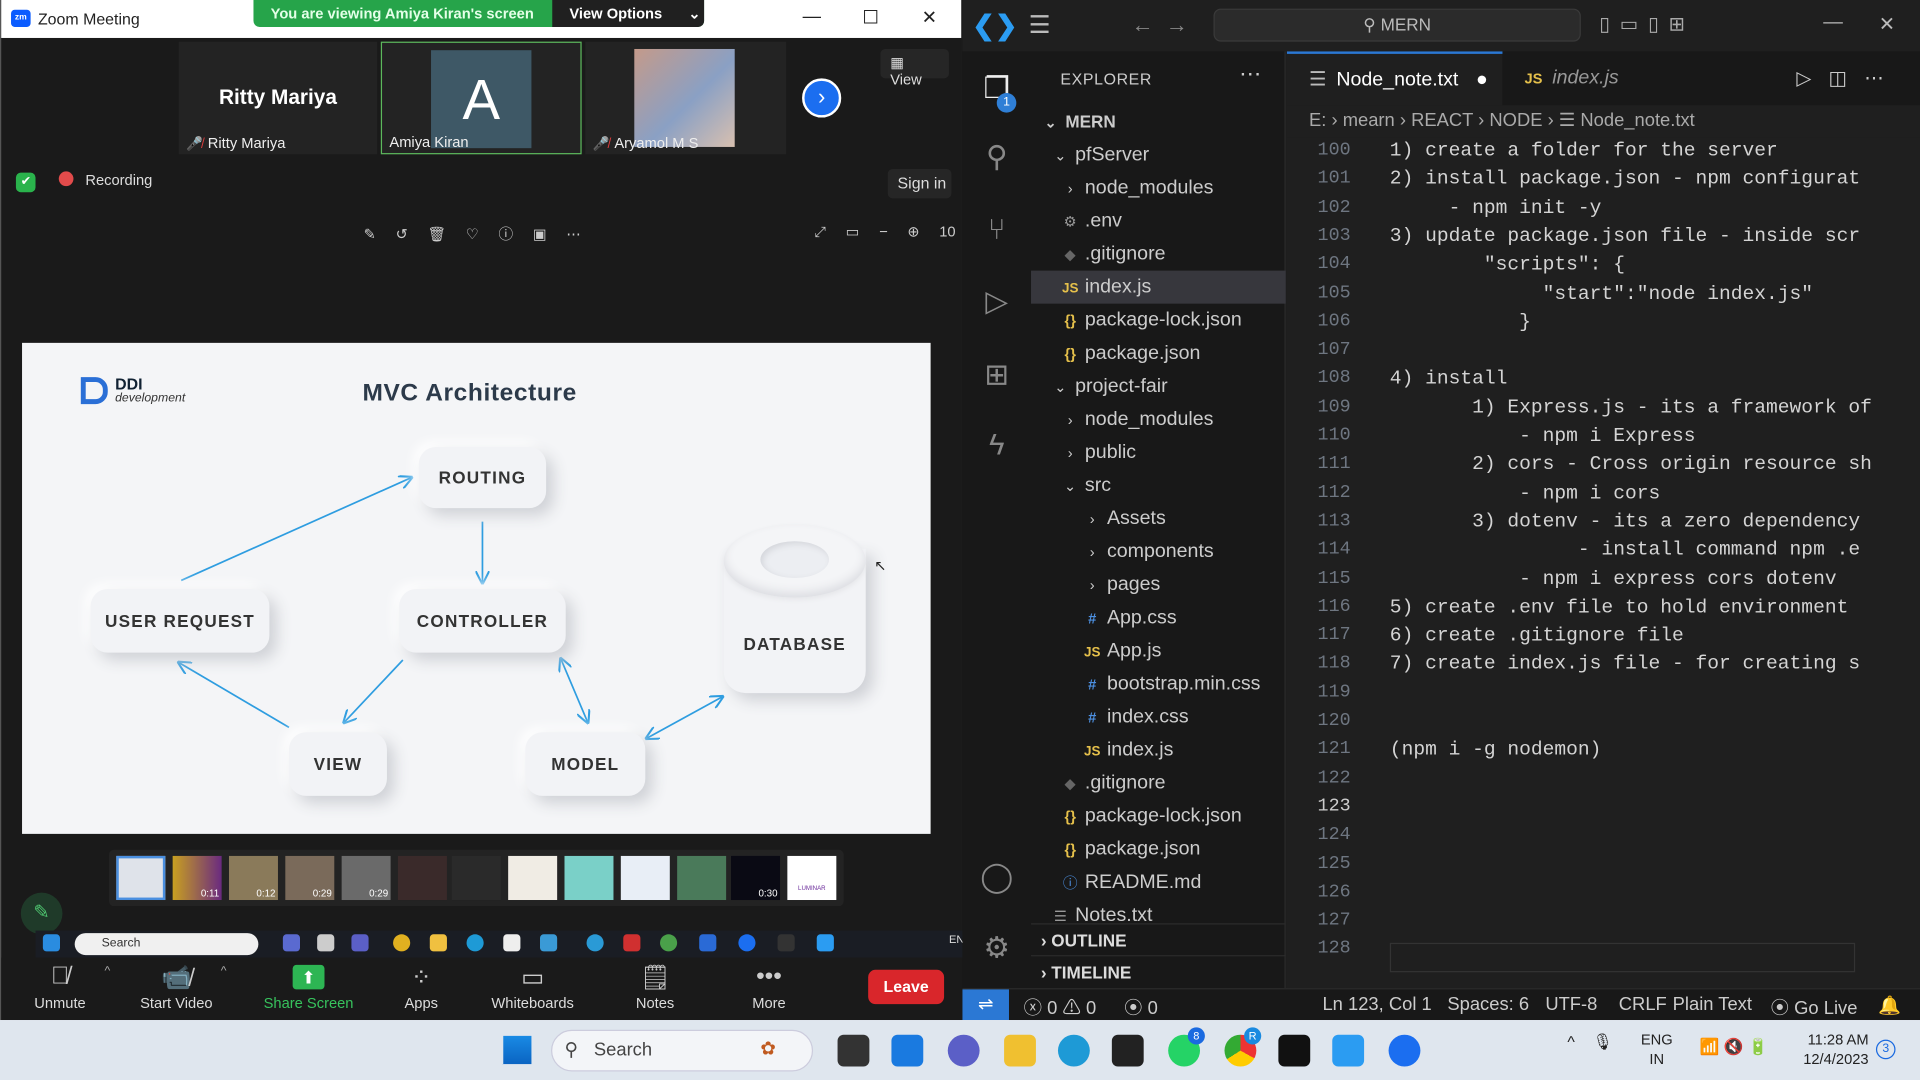  Describe the element at coordinates (906, 987) in the screenshot. I see `leave-button: Leave` at that location.